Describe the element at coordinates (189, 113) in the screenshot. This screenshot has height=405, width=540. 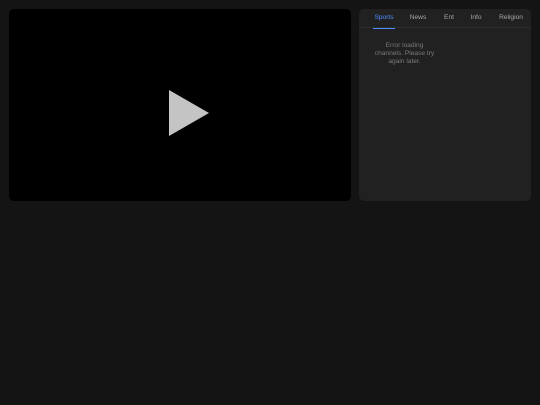
I see `play-icon` at that location.